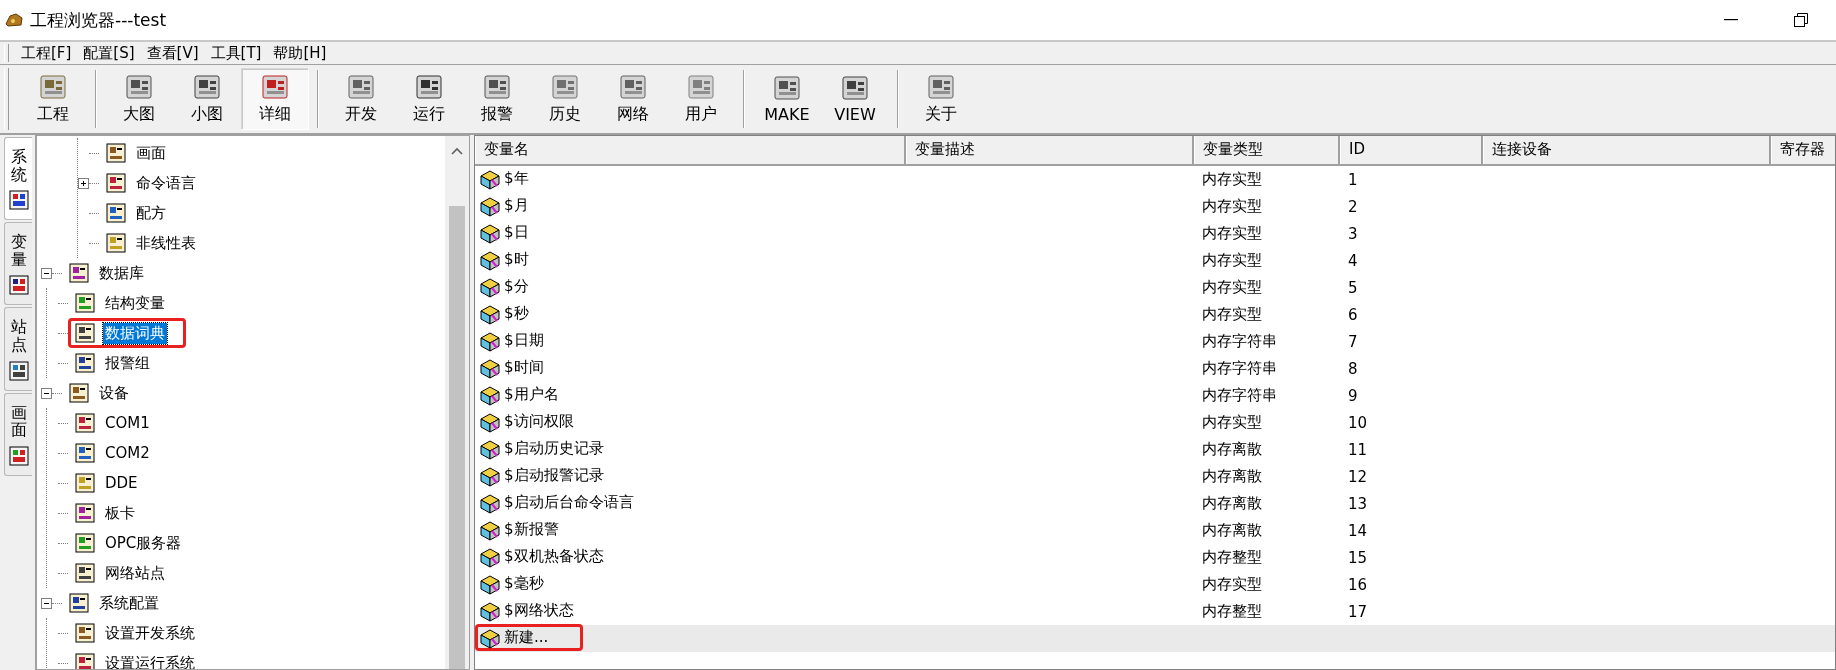 The height and width of the screenshot is (670, 1836). What do you see at coordinates (633, 99) in the screenshot?
I see `toolbar-button: 网络` at bounding box center [633, 99].